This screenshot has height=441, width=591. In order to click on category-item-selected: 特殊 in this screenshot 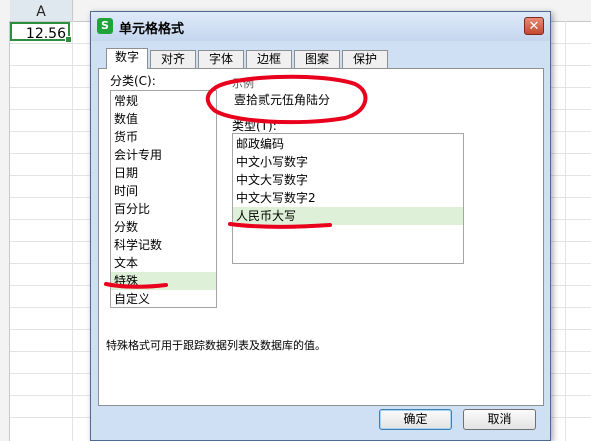, I will do `click(163, 281)`.